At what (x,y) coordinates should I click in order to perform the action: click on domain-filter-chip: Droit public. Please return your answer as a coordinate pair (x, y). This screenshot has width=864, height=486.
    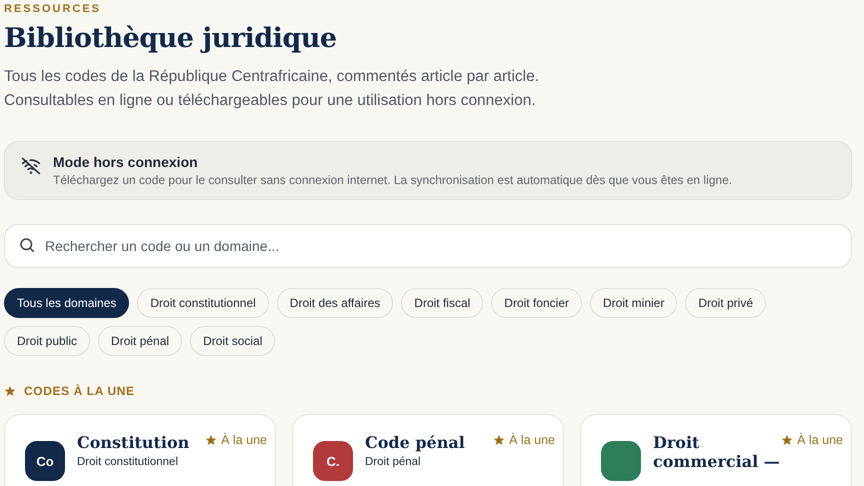
    Looking at the image, I should click on (47, 341).